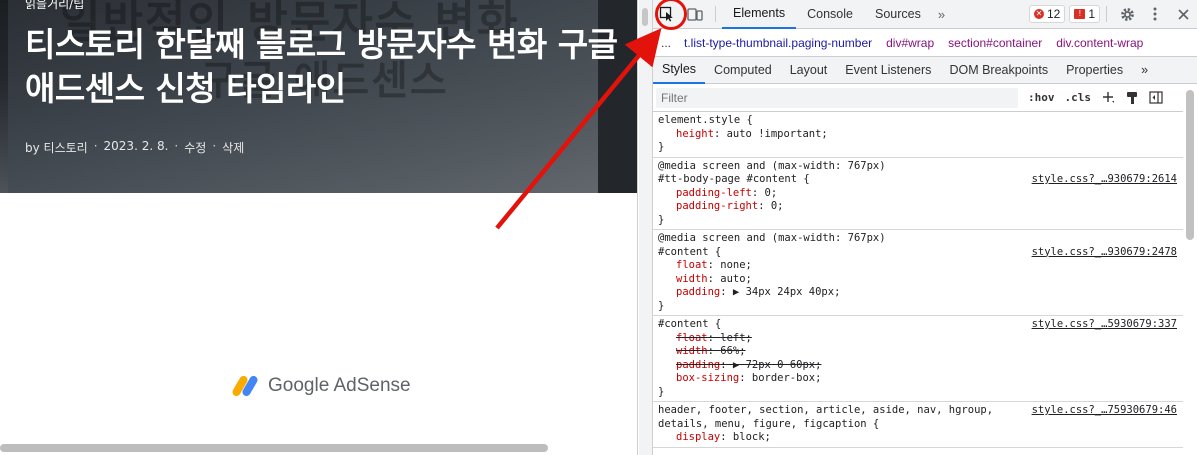 This screenshot has width=1197, height=455. Describe the element at coordinates (195, 147) in the screenshot. I see `edit-link: 수정` at that location.